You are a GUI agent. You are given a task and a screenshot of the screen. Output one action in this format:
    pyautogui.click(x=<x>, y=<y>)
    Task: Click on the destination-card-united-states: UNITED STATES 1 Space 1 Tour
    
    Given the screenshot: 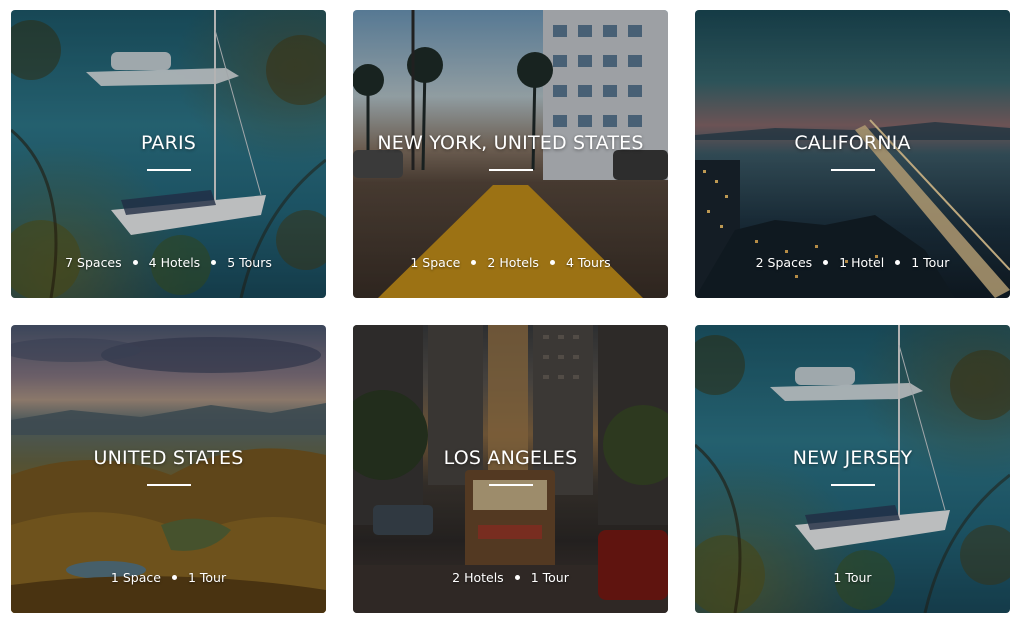 What is the action you would take?
    pyautogui.click(x=168, y=469)
    